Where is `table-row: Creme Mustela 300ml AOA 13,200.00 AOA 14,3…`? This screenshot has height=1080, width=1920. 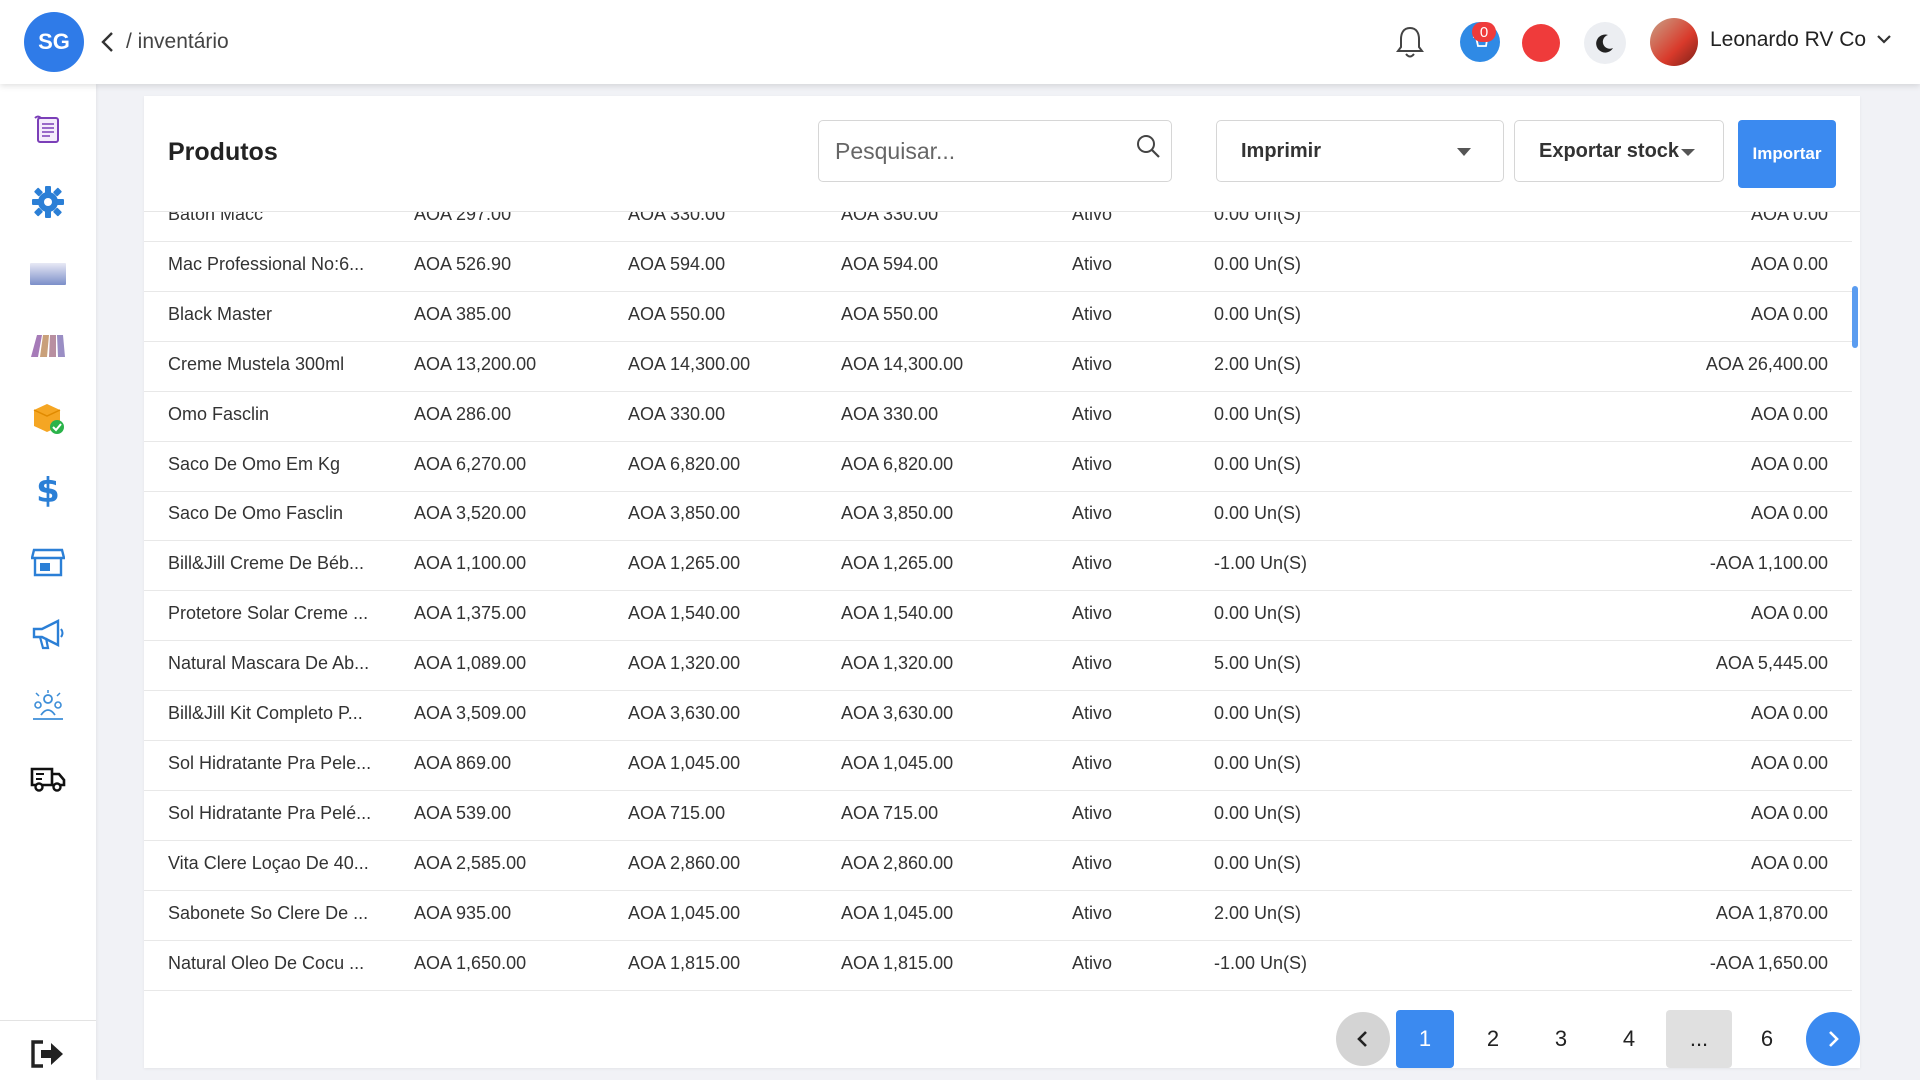
table-row: Creme Mustela 300ml AOA 13,200.00 AOA 14,3… is located at coordinates (998, 367).